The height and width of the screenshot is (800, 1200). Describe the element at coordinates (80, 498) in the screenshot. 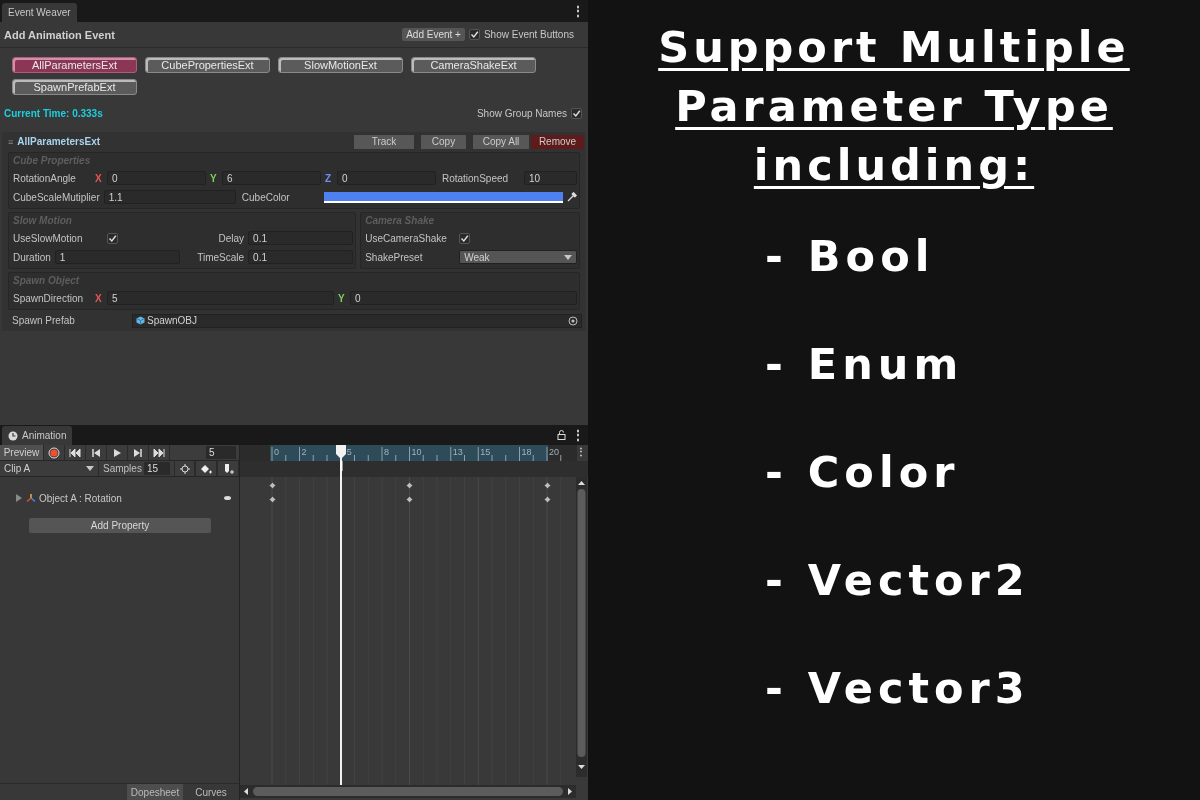

I see `track-name: Object A : Rotation` at that location.